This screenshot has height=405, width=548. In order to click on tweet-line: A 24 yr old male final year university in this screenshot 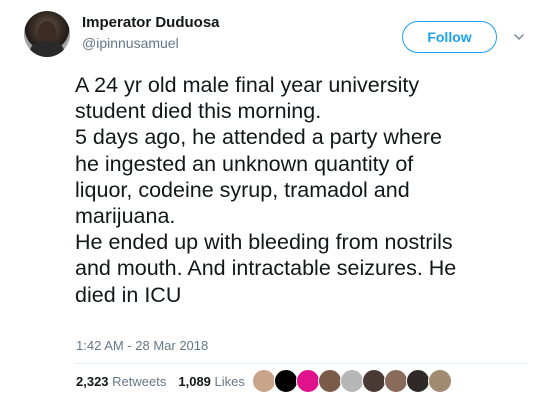, I will do `click(247, 85)`.